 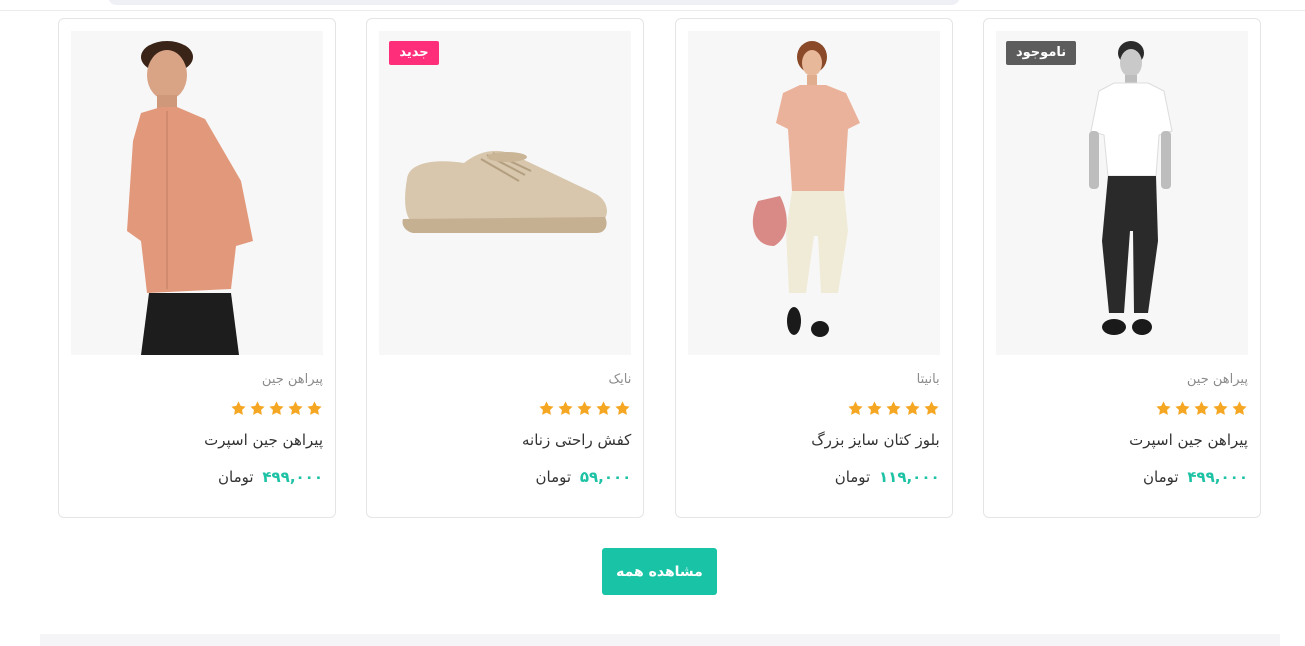 I want to click on view-all-button: مشاهده همه, so click(x=659, y=571).